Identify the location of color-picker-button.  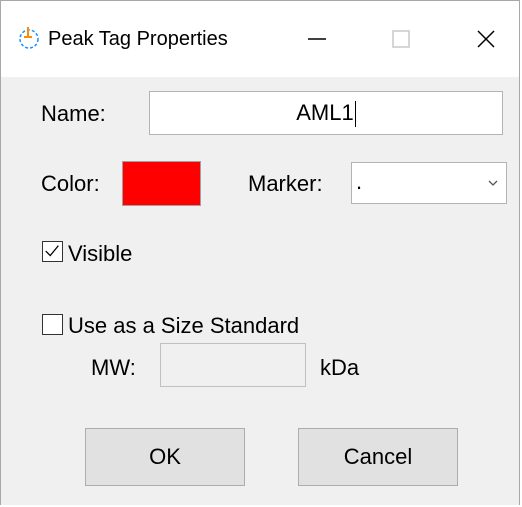
(161, 183).